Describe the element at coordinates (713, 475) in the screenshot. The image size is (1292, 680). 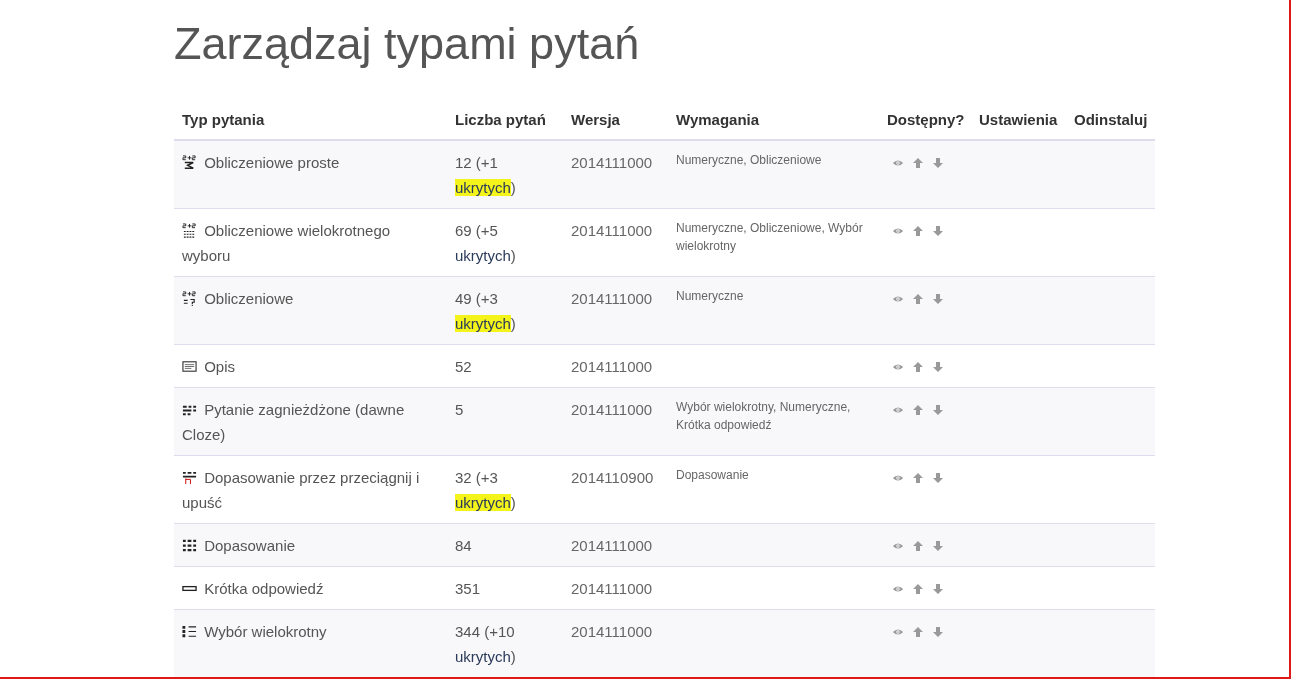
I see `requirements-text: Dopasowanie` at that location.